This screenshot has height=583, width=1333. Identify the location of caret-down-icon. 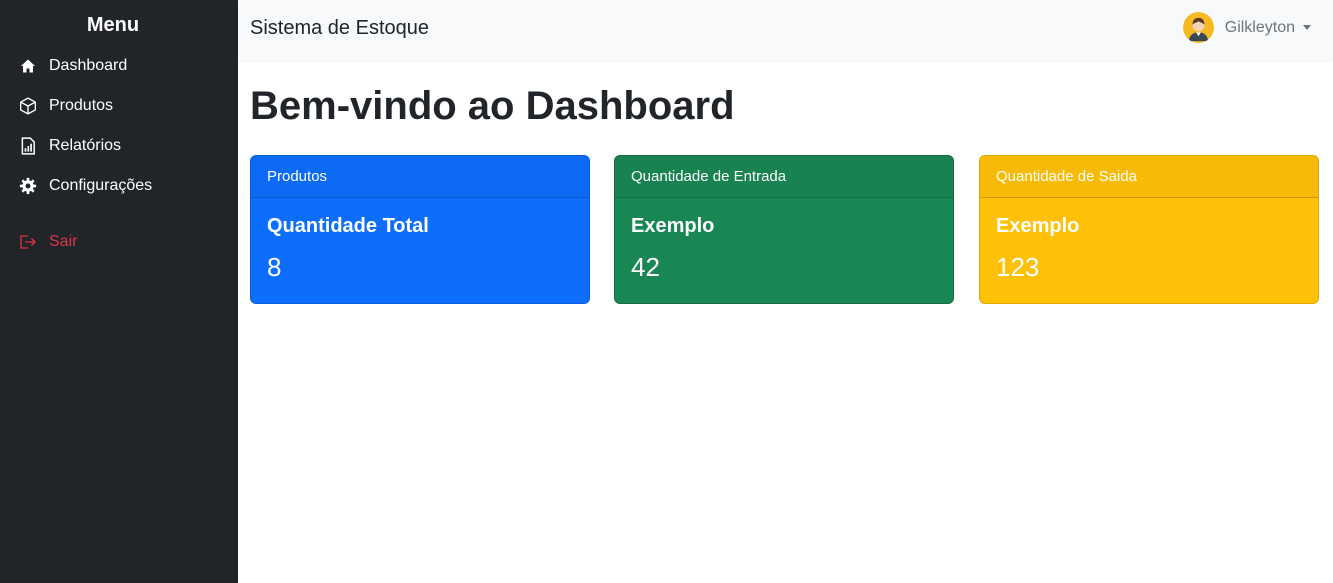
(1307, 27).